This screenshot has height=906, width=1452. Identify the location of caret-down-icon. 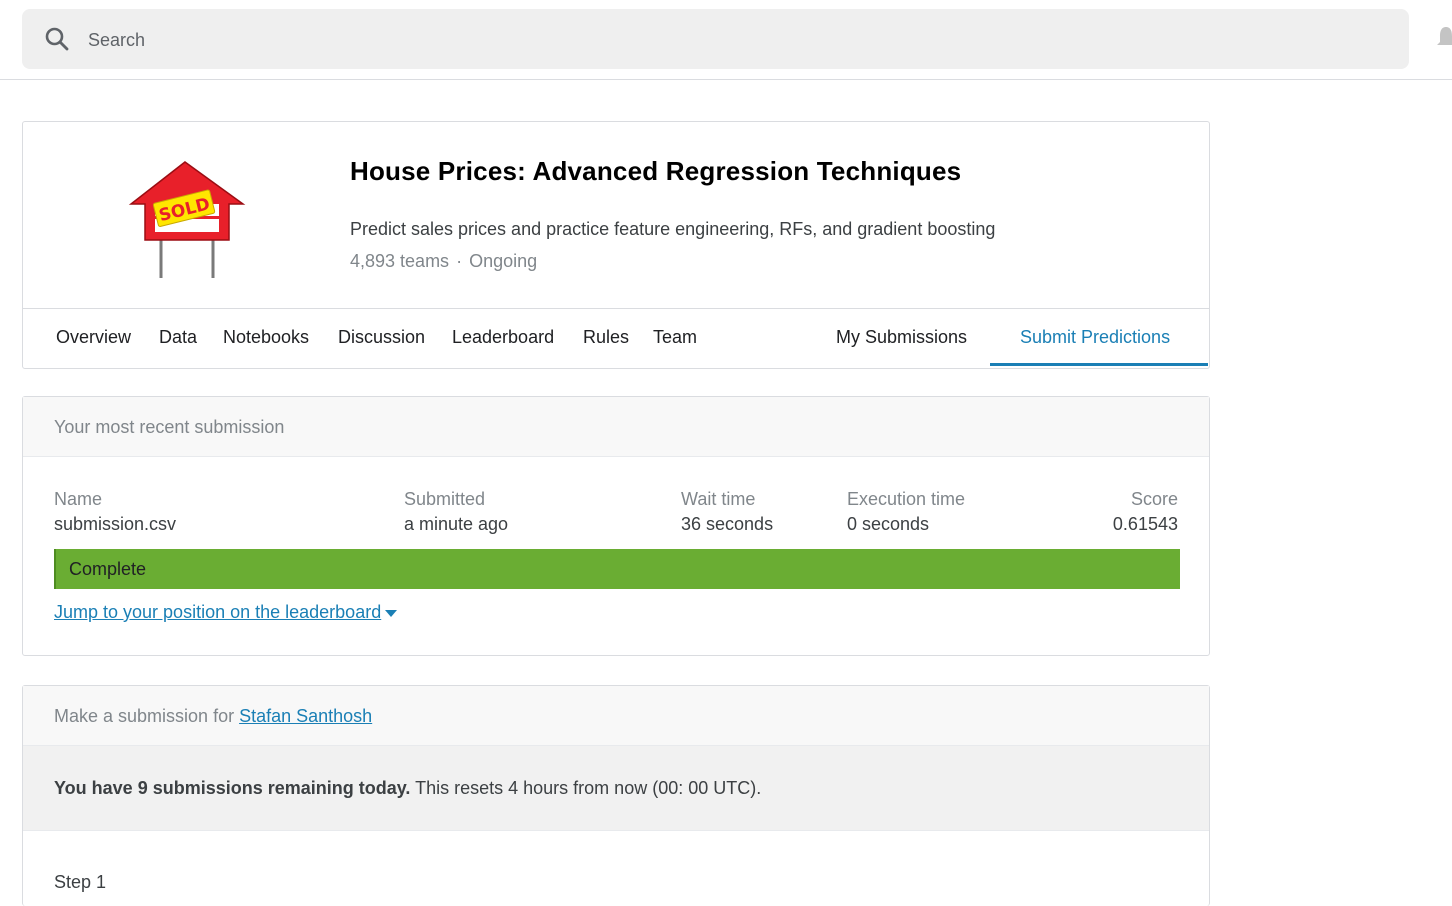
(391, 613).